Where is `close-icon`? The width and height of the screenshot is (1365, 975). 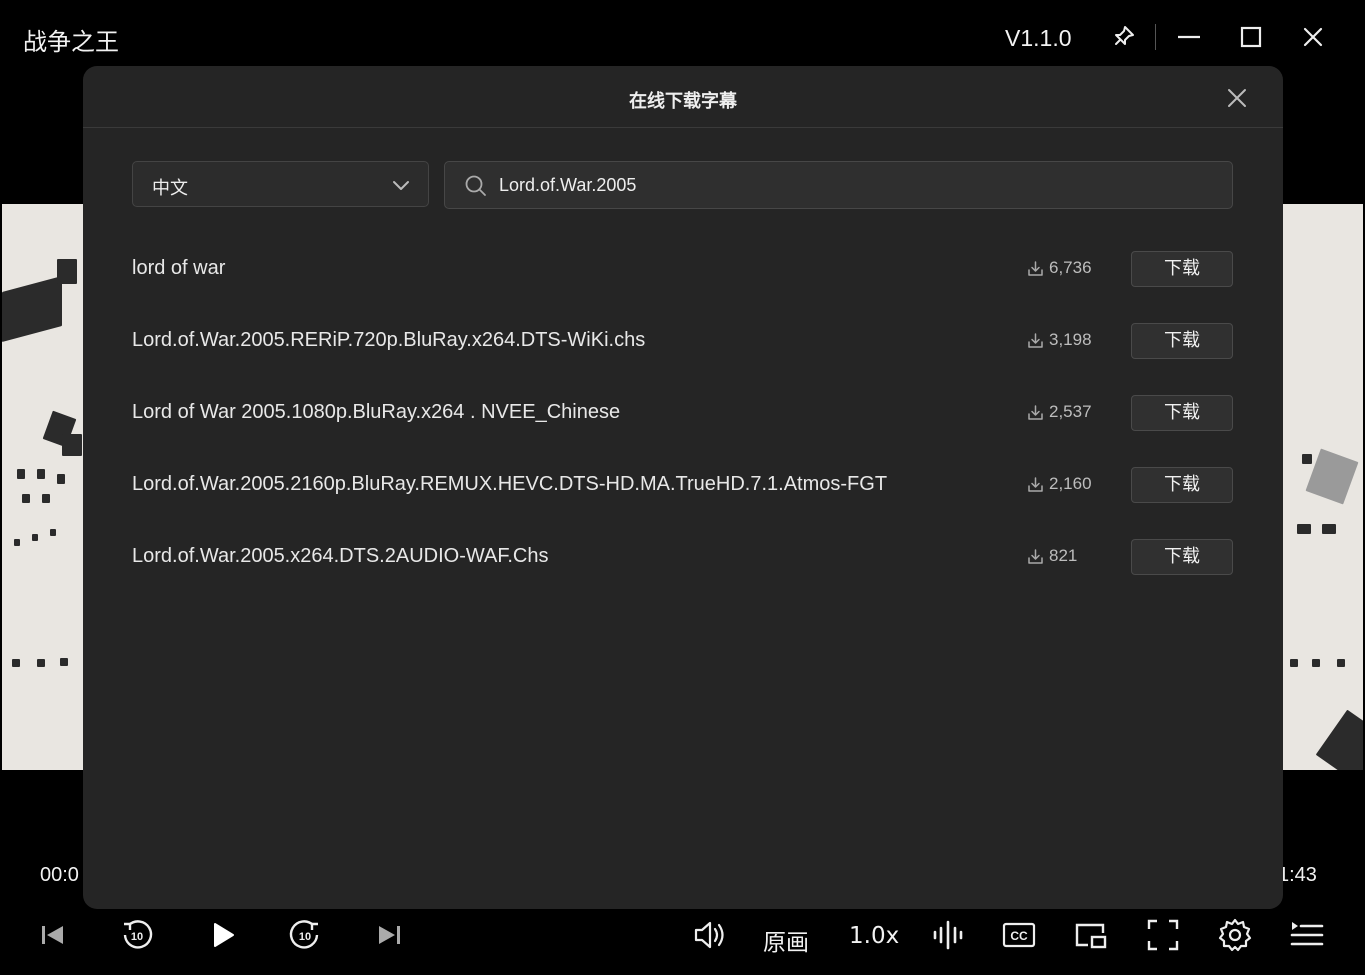
close-icon is located at coordinates (1313, 37).